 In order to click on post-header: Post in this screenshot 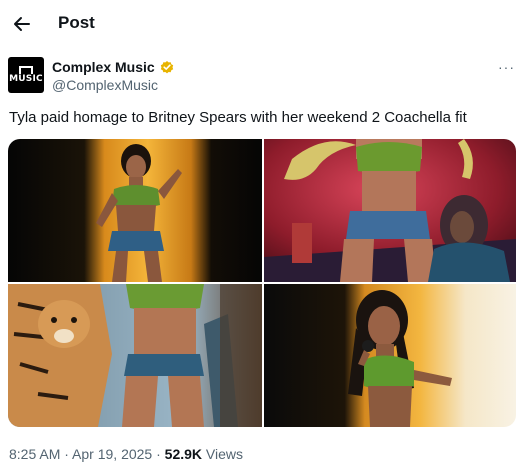, I will do `click(265, 23)`.